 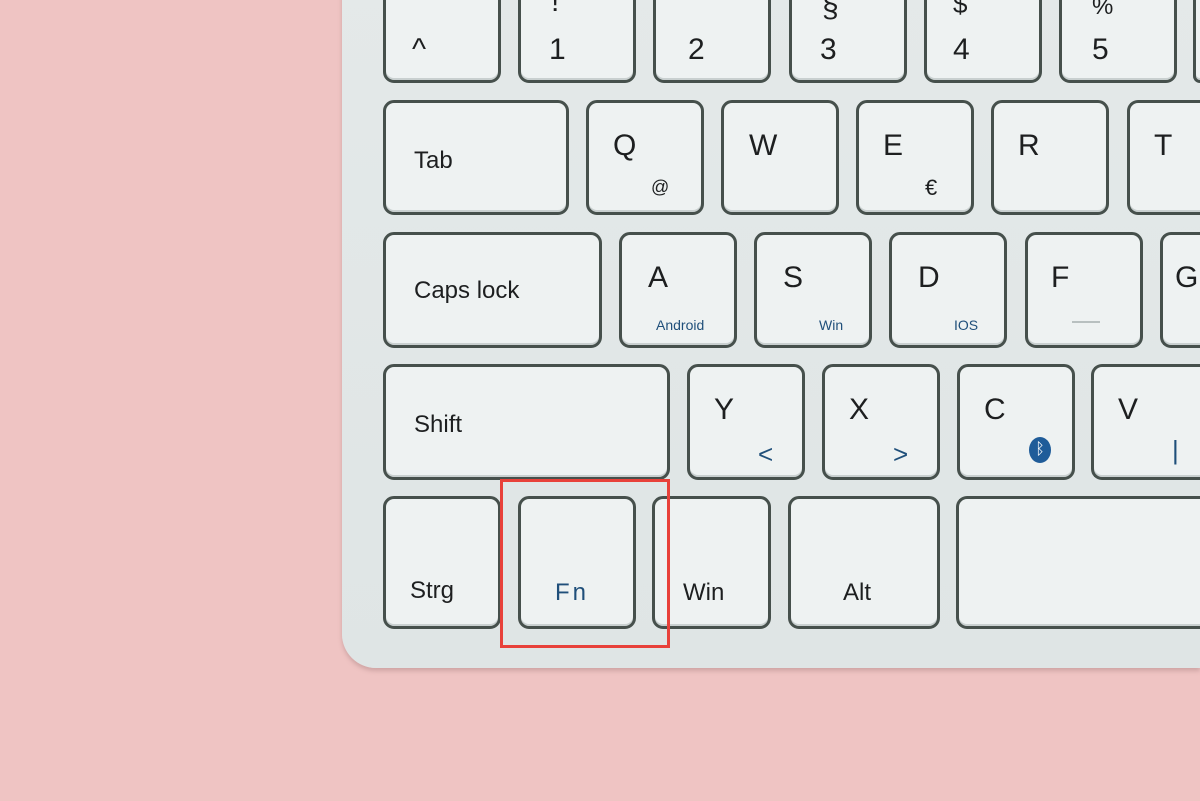 What do you see at coordinates (881, 422) in the screenshot?
I see `key-x: X >` at bounding box center [881, 422].